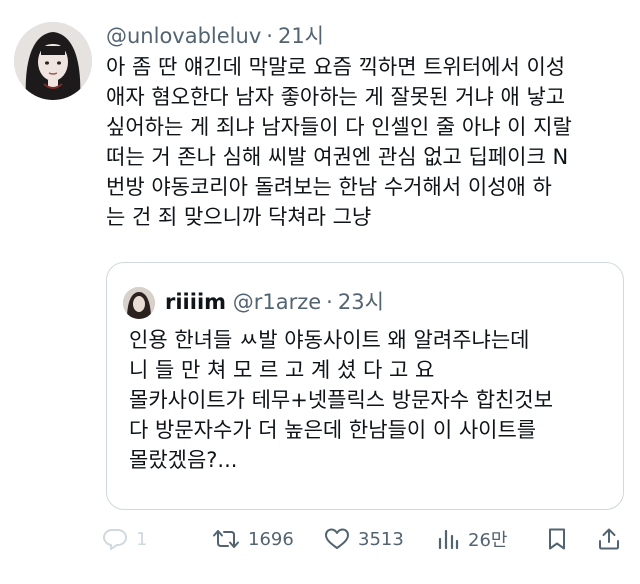 The image size is (640, 584). I want to click on tweet-time: 21시, so click(301, 36).